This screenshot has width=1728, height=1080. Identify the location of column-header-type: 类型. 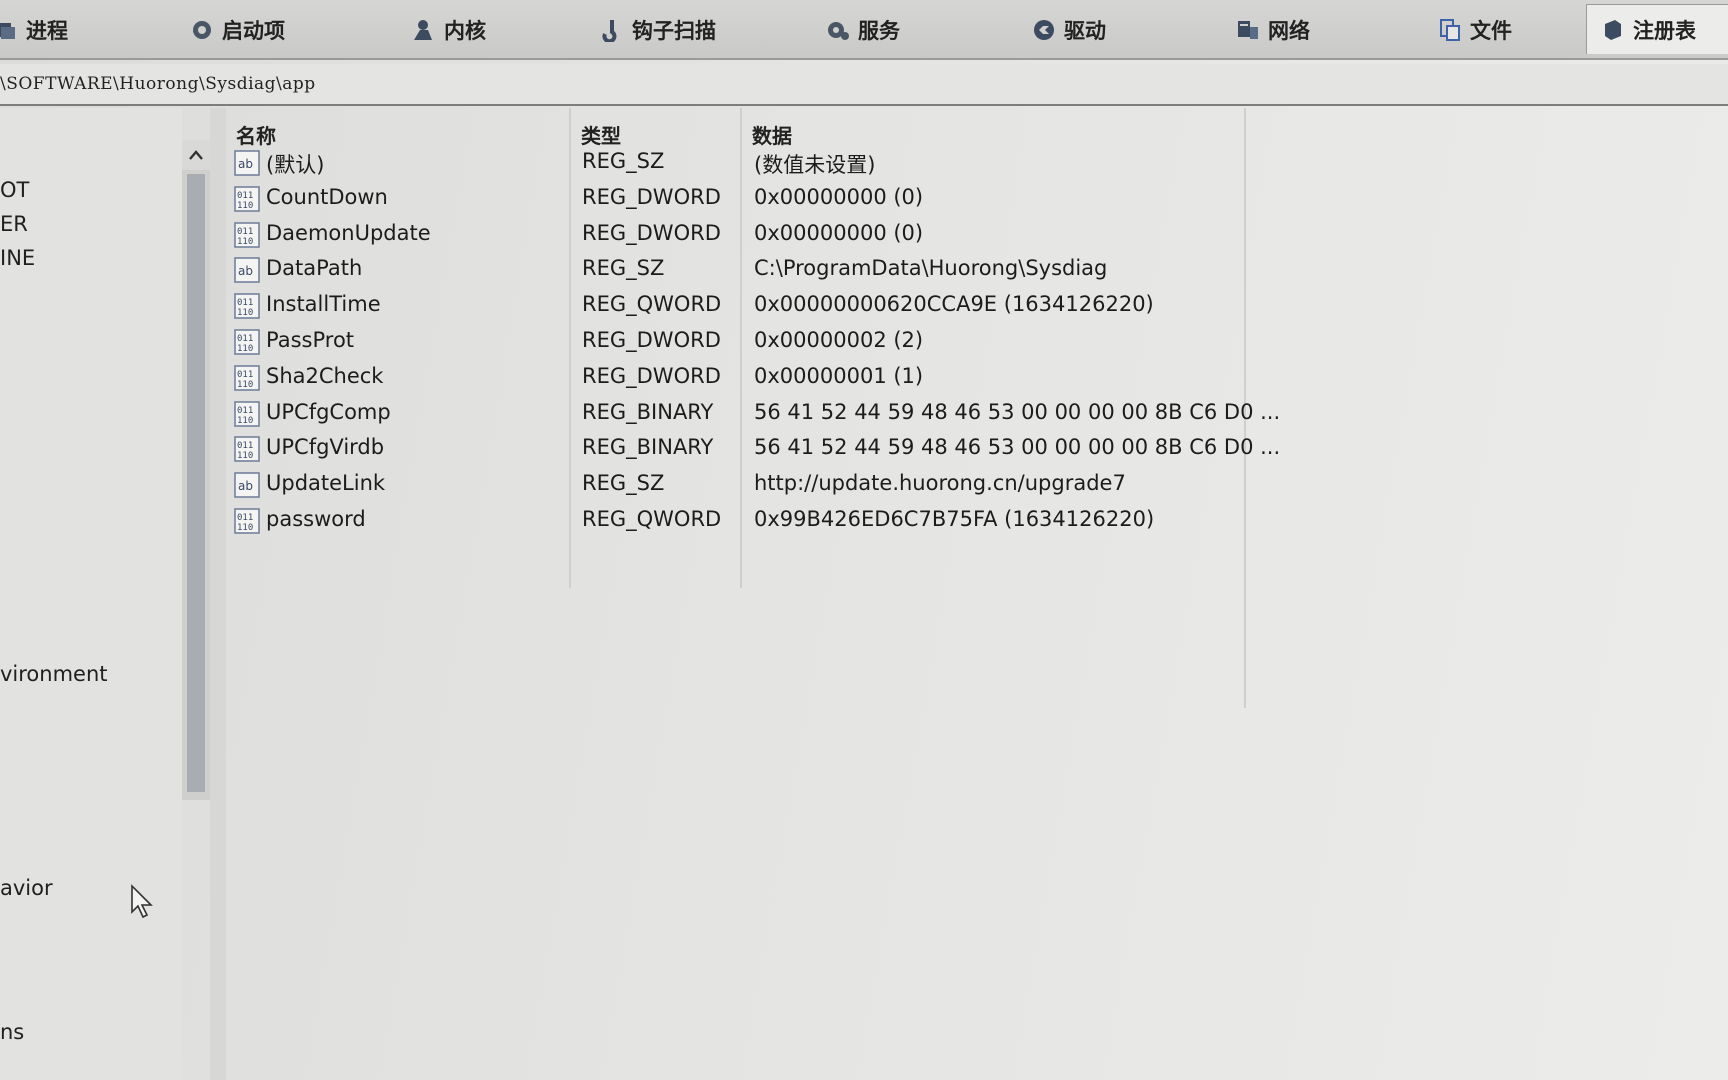
(601, 134).